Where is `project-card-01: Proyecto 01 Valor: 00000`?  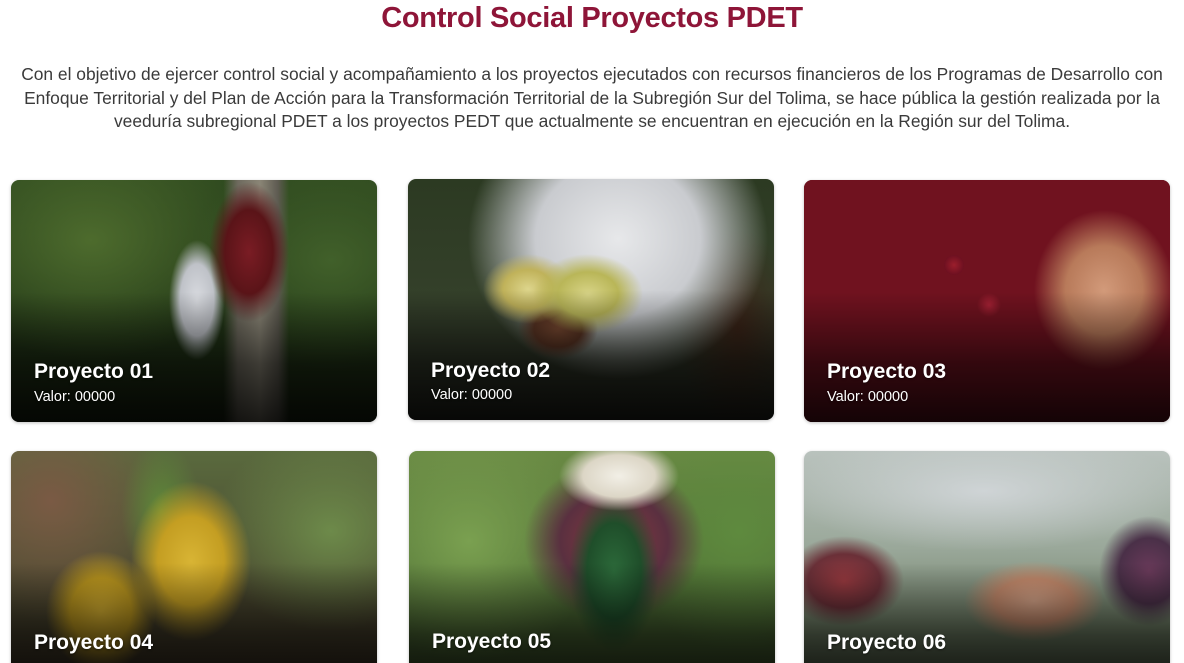
project-card-01: Proyecto 01 Valor: 00000 is located at coordinates (194, 301).